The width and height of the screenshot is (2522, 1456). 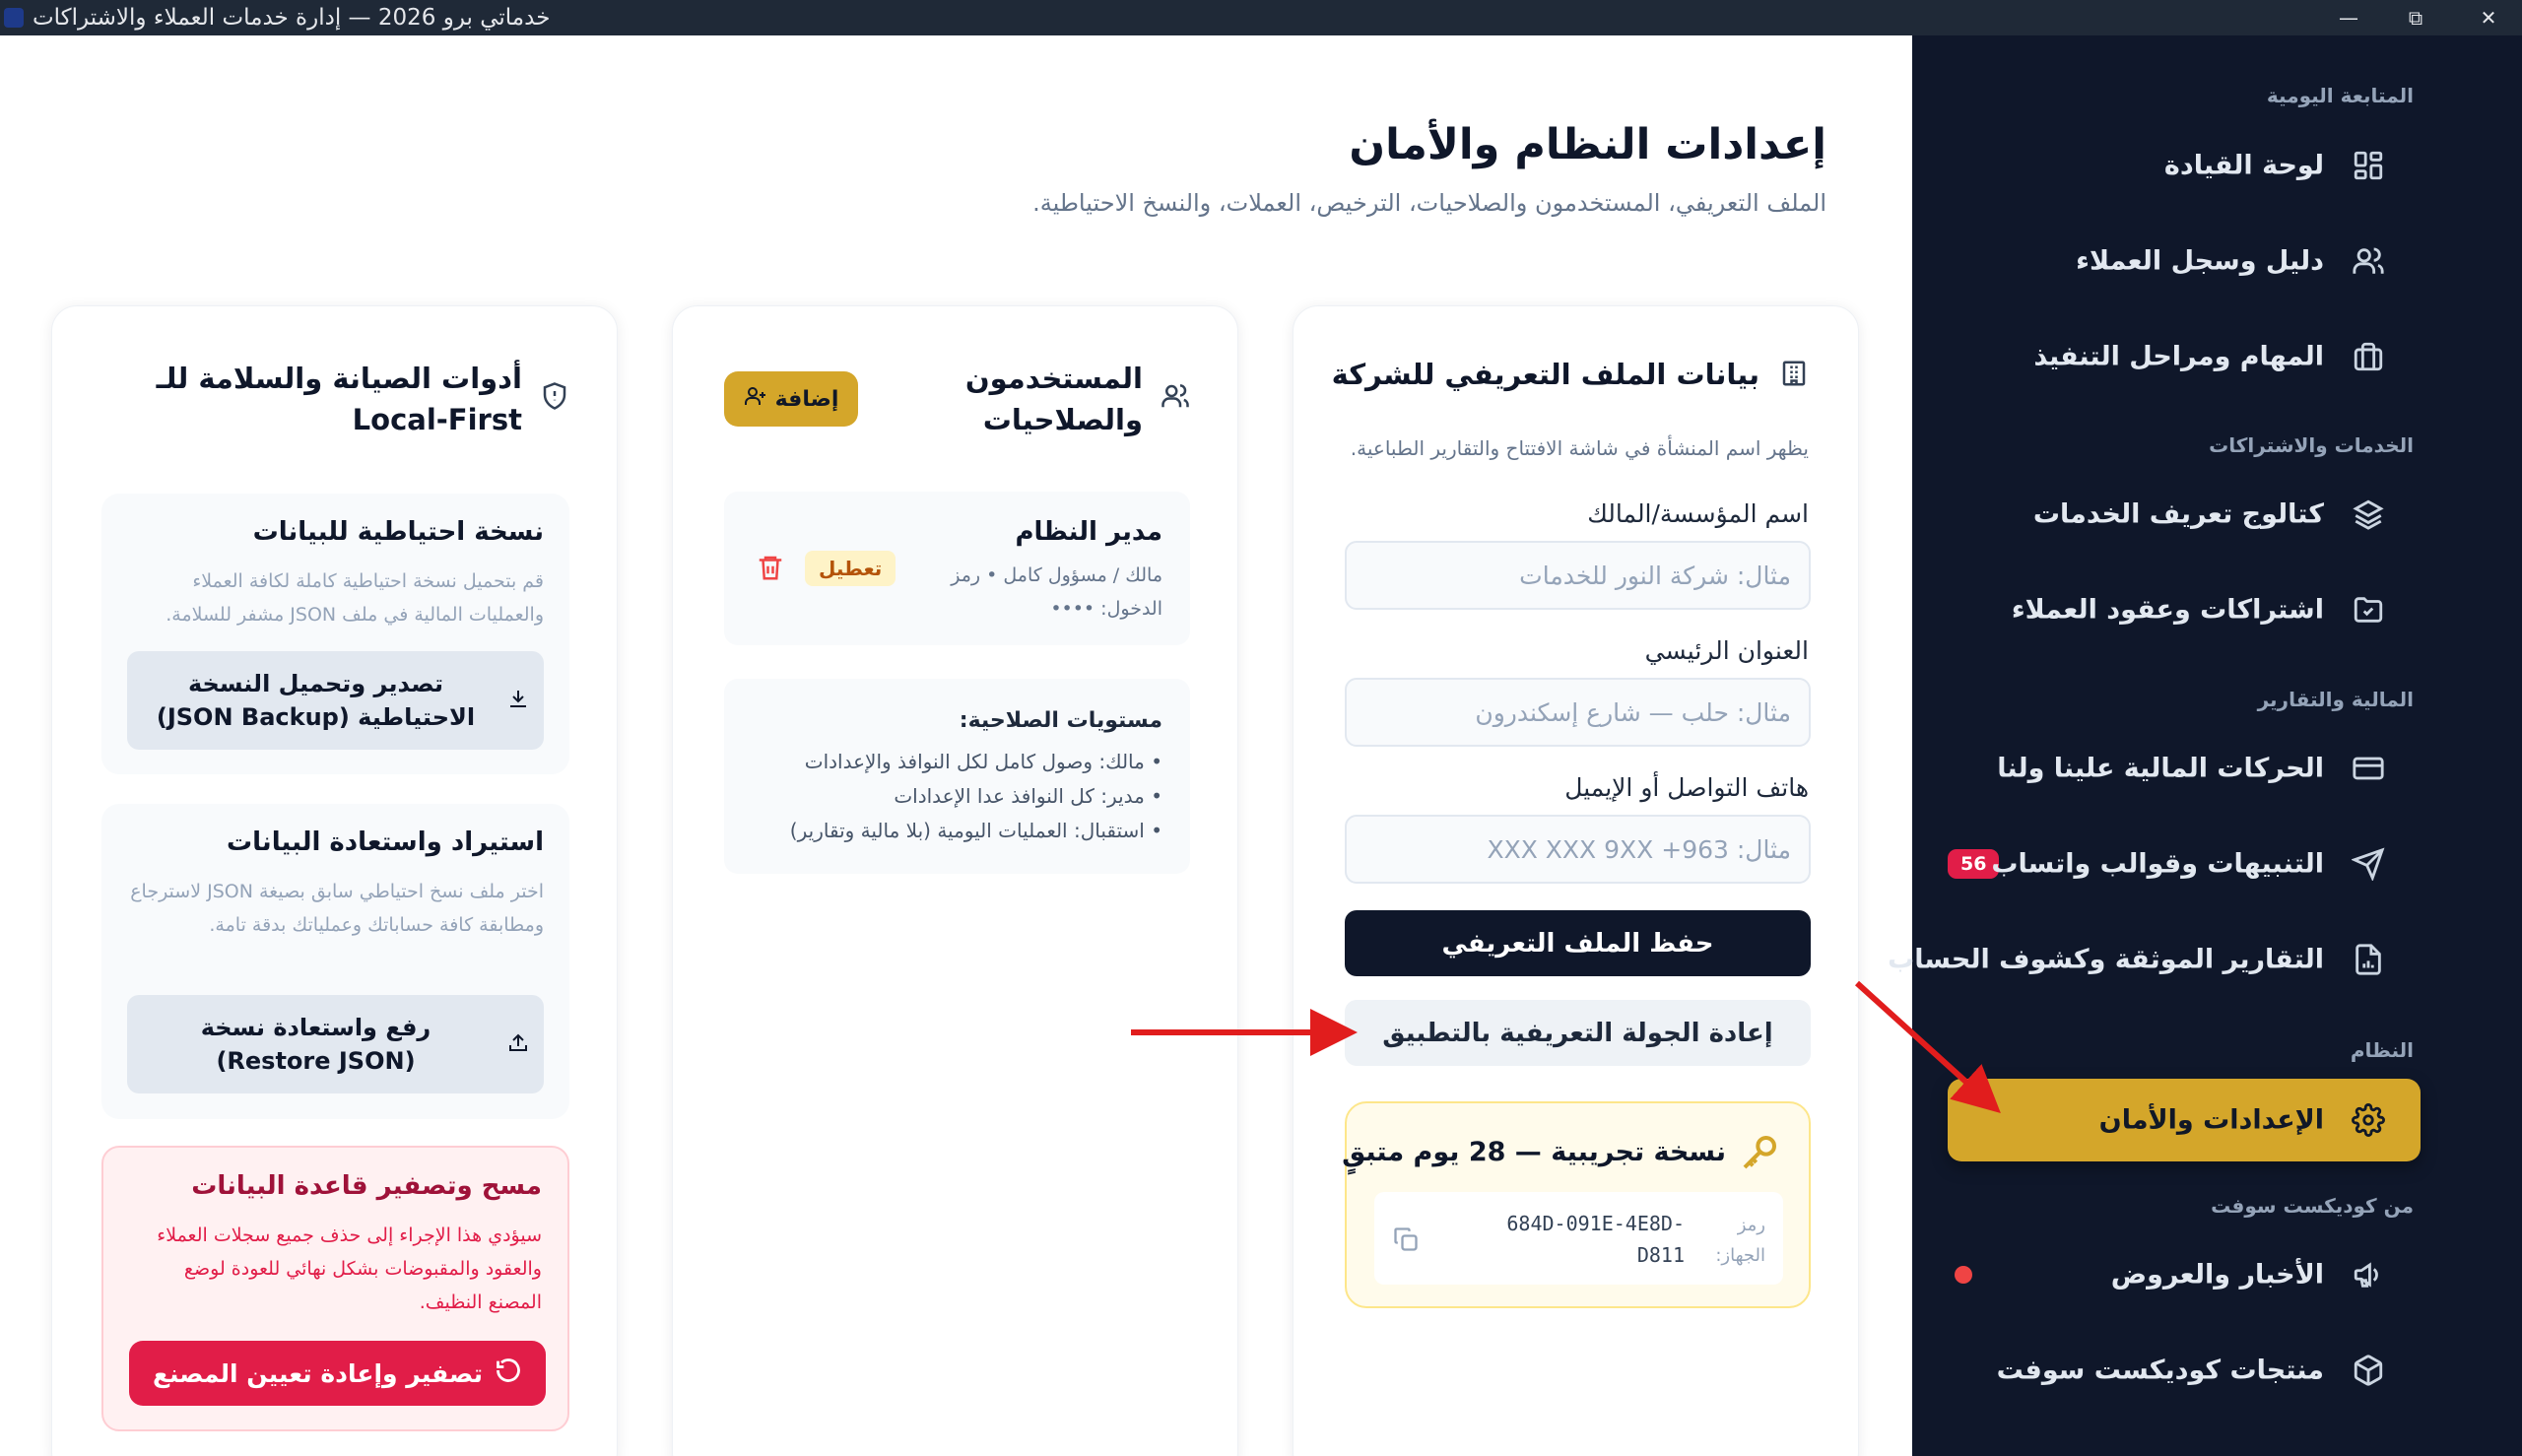 I want to click on users-card-title: المستخدمون والصلاحيات, so click(x=1053, y=399).